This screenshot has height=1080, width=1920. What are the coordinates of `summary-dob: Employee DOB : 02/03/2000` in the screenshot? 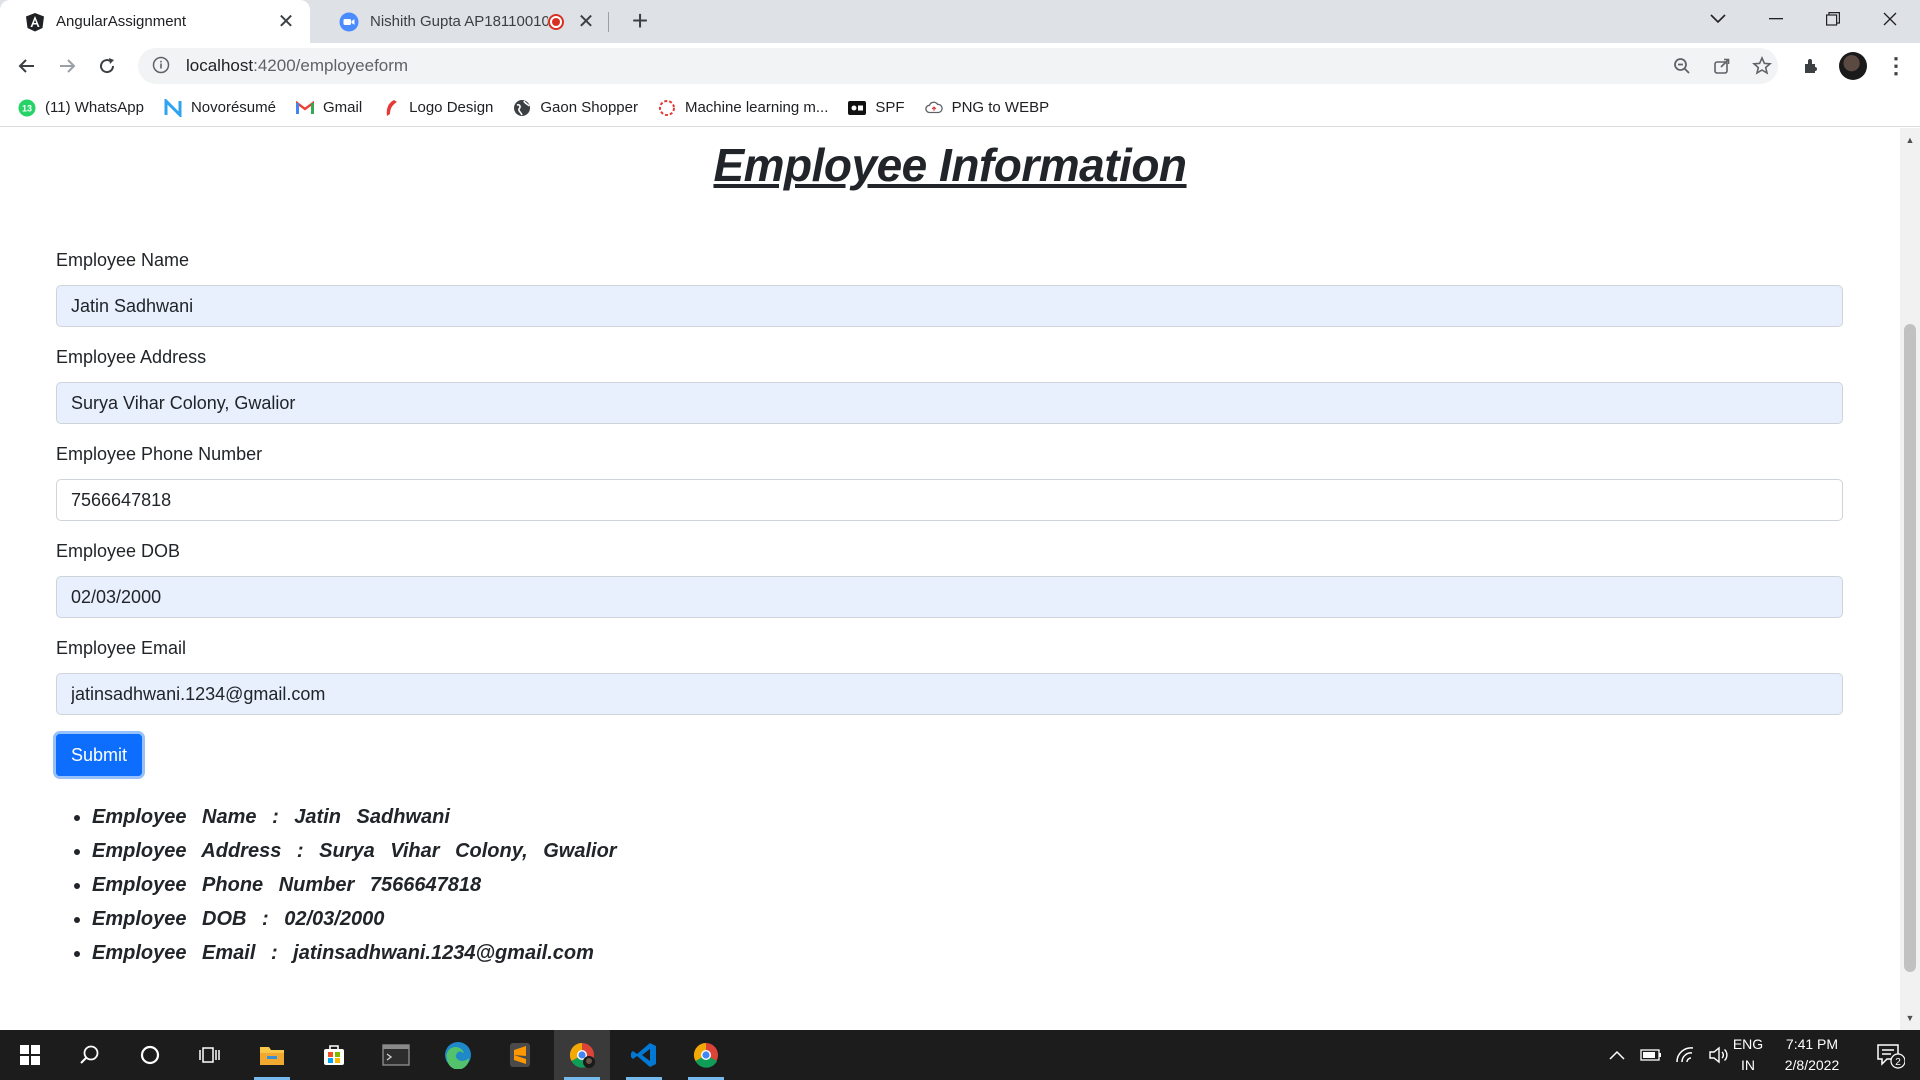 It's located at (354, 919).